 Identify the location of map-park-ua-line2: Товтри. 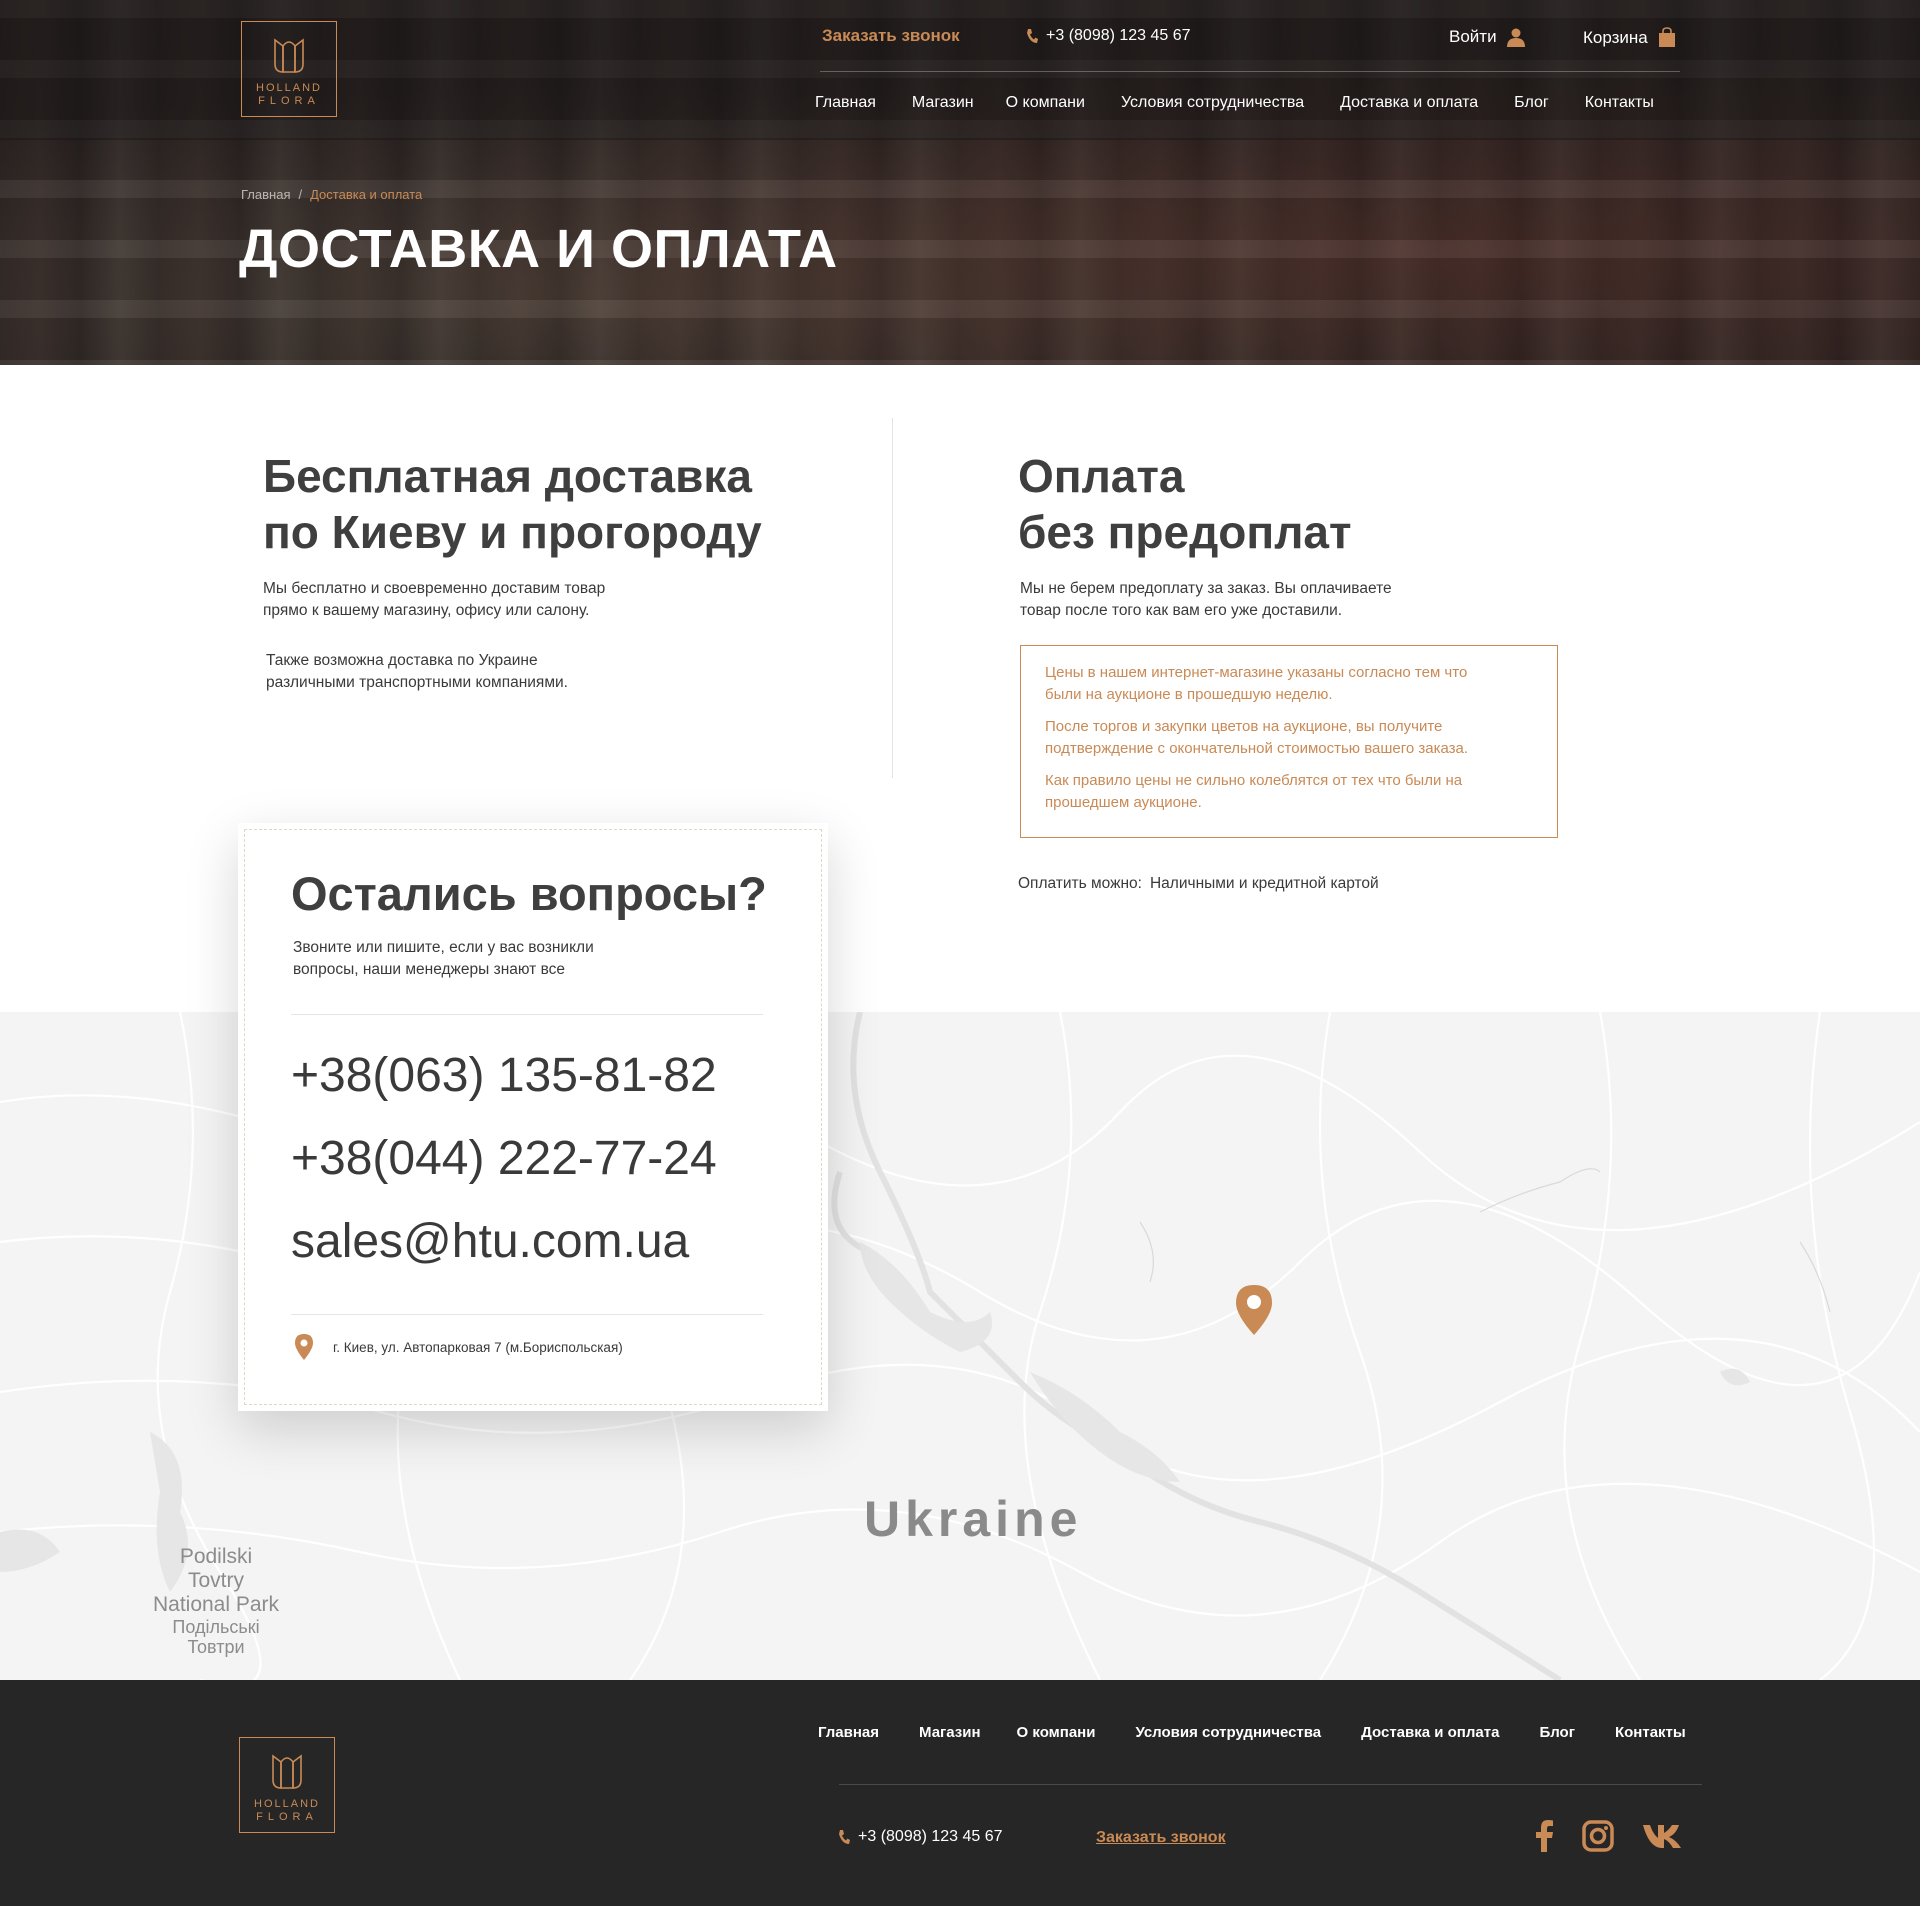
(216, 1647).